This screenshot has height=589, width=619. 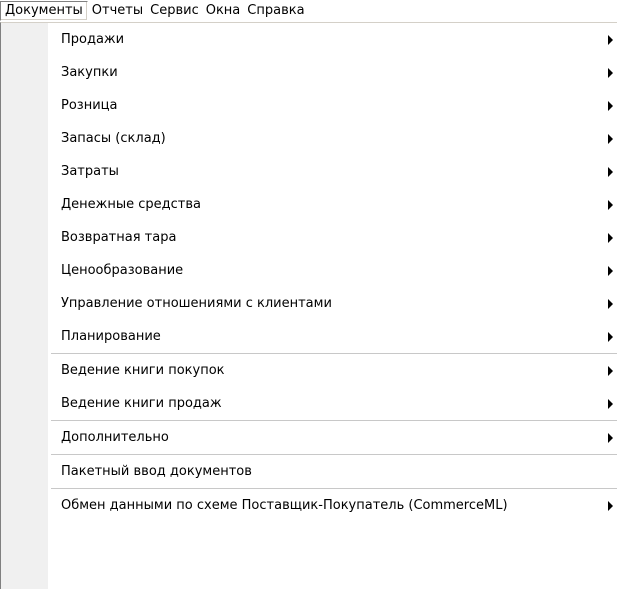 I want to click on menu-item-label: Управление отношениями с клиентами, so click(x=196, y=303).